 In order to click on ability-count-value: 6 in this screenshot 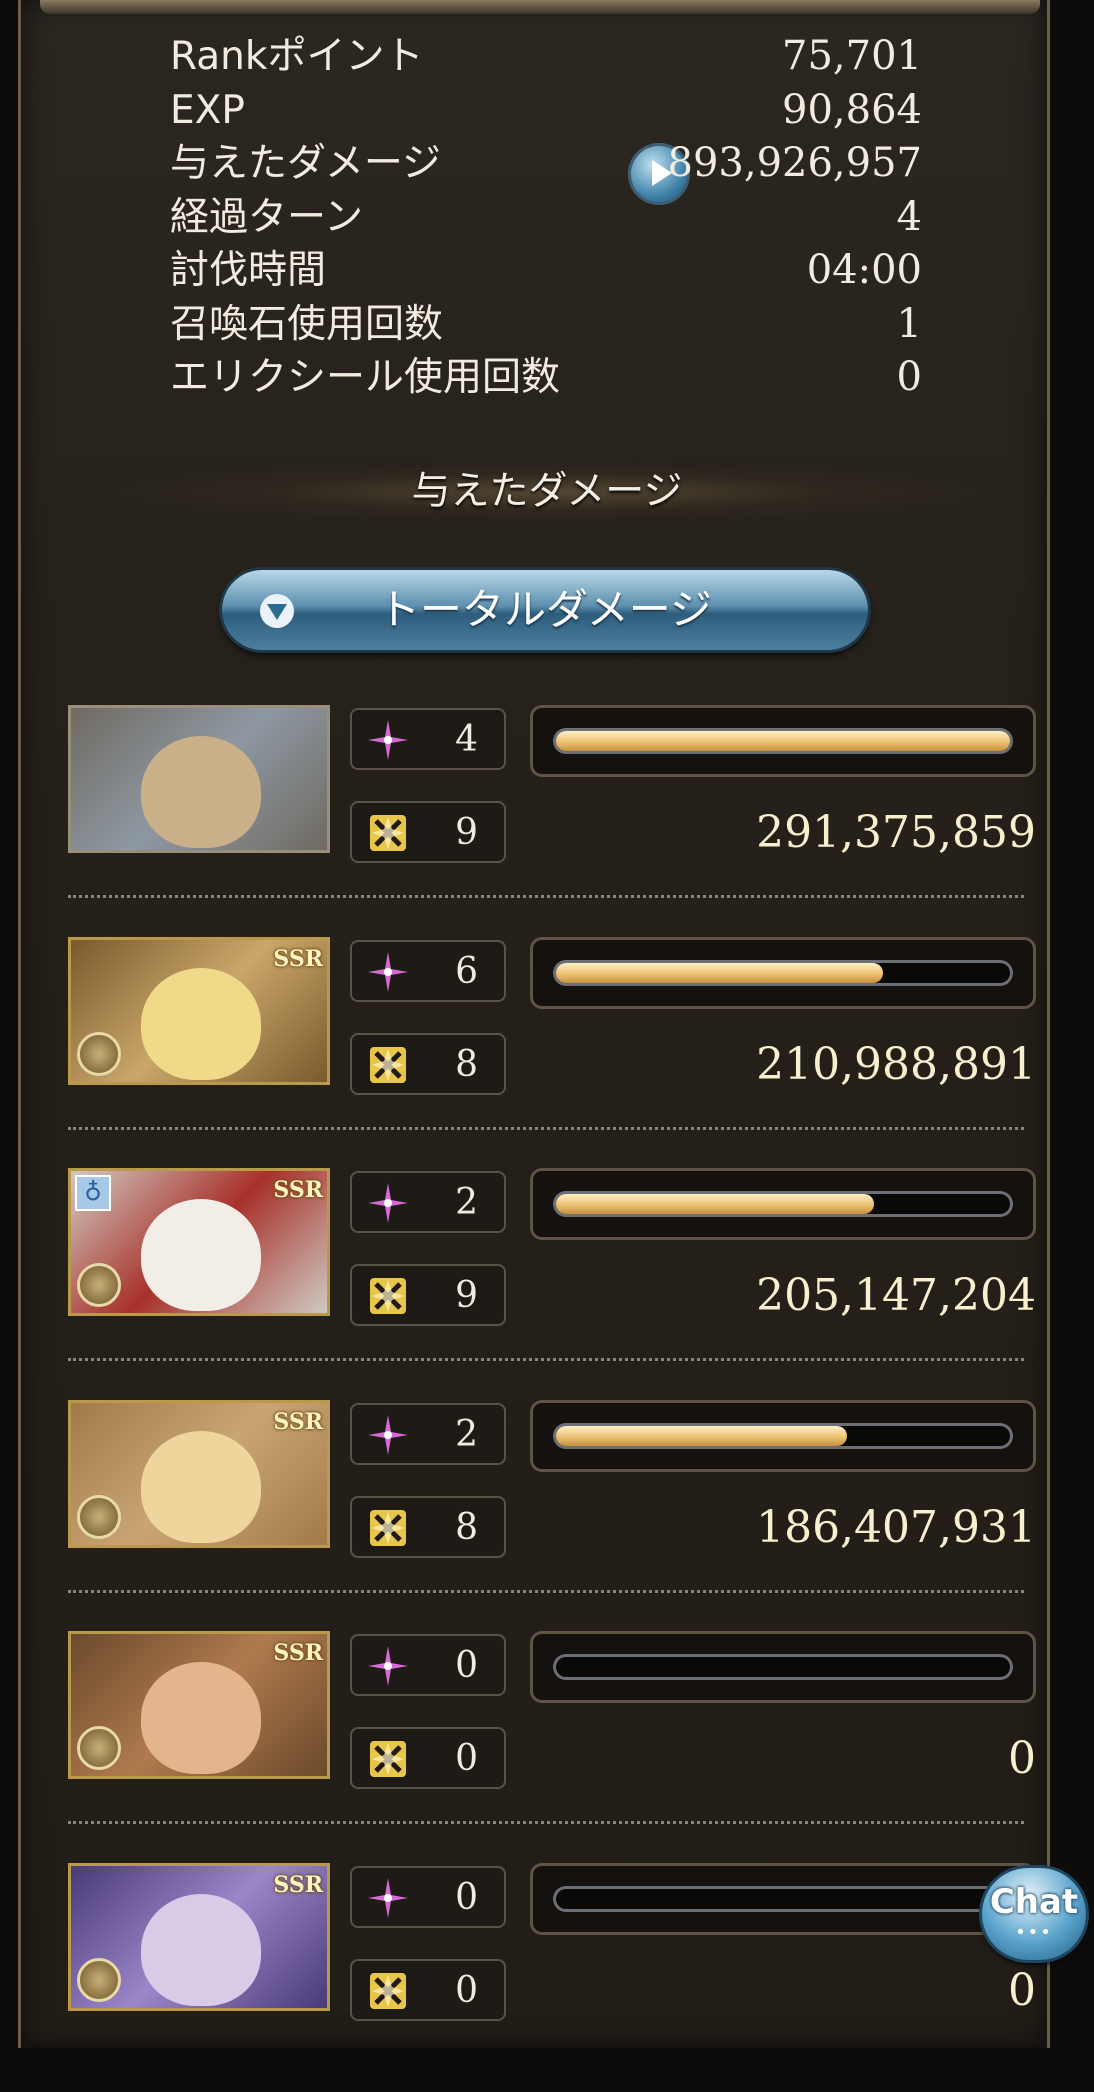, I will do `click(466, 972)`.